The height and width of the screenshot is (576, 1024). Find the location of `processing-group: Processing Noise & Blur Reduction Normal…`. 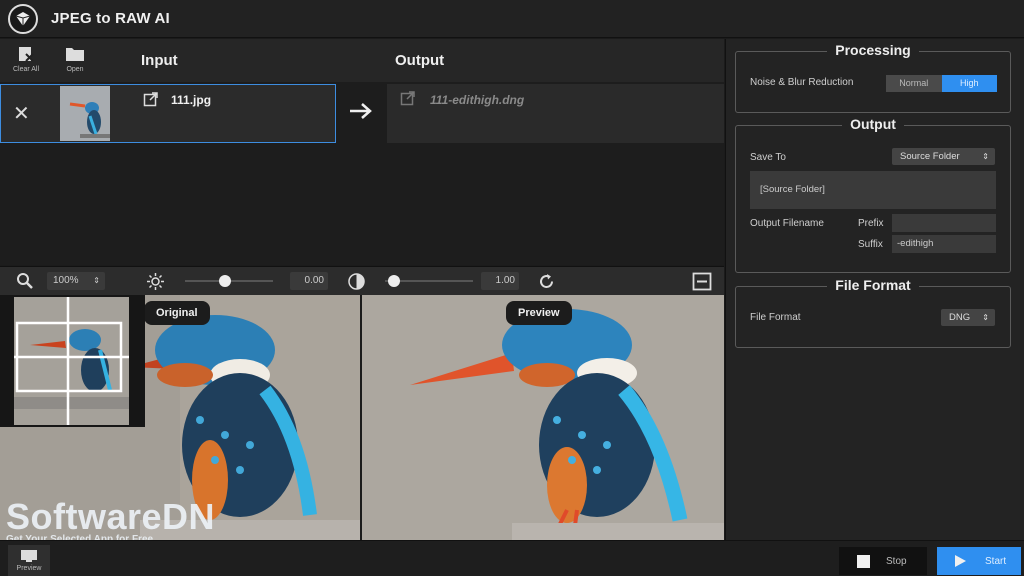

processing-group: Processing Noise & Blur Reduction Normal… is located at coordinates (873, 77).